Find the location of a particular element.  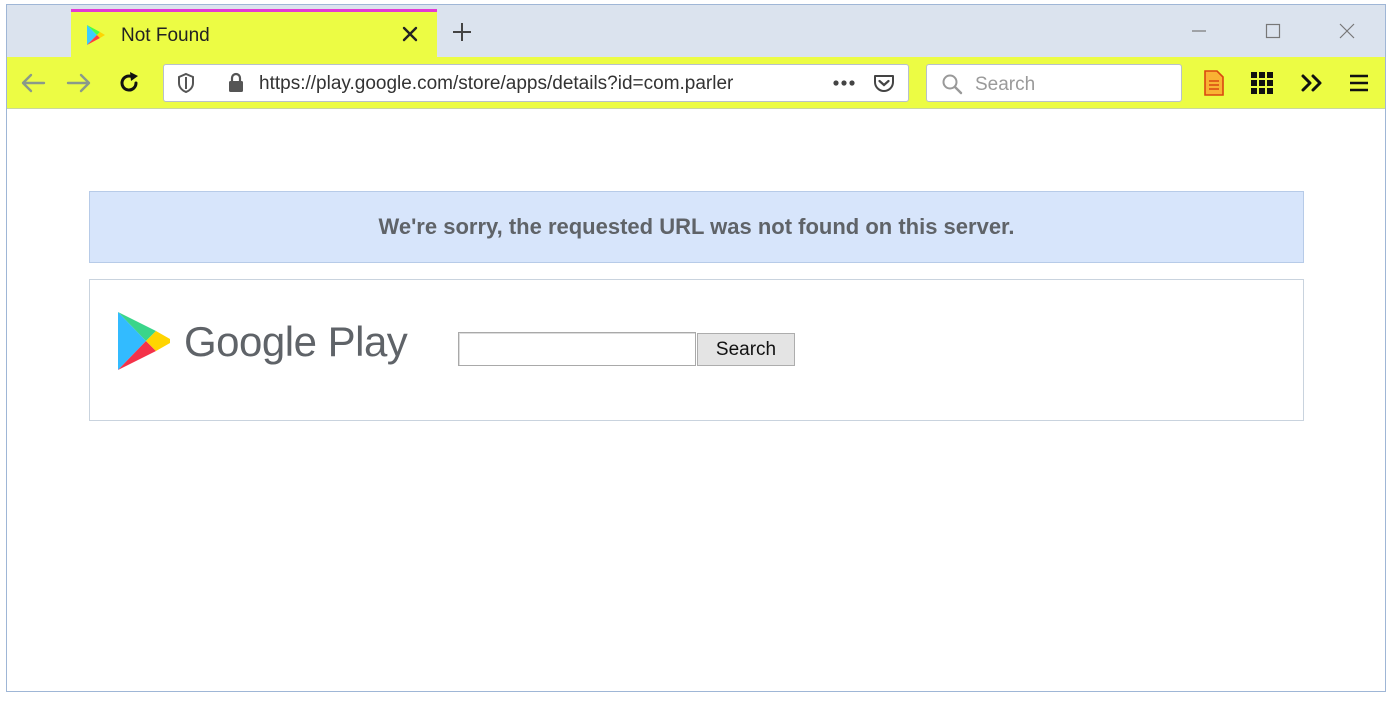

search-bar: Search is located at coordinates (1054, 83).